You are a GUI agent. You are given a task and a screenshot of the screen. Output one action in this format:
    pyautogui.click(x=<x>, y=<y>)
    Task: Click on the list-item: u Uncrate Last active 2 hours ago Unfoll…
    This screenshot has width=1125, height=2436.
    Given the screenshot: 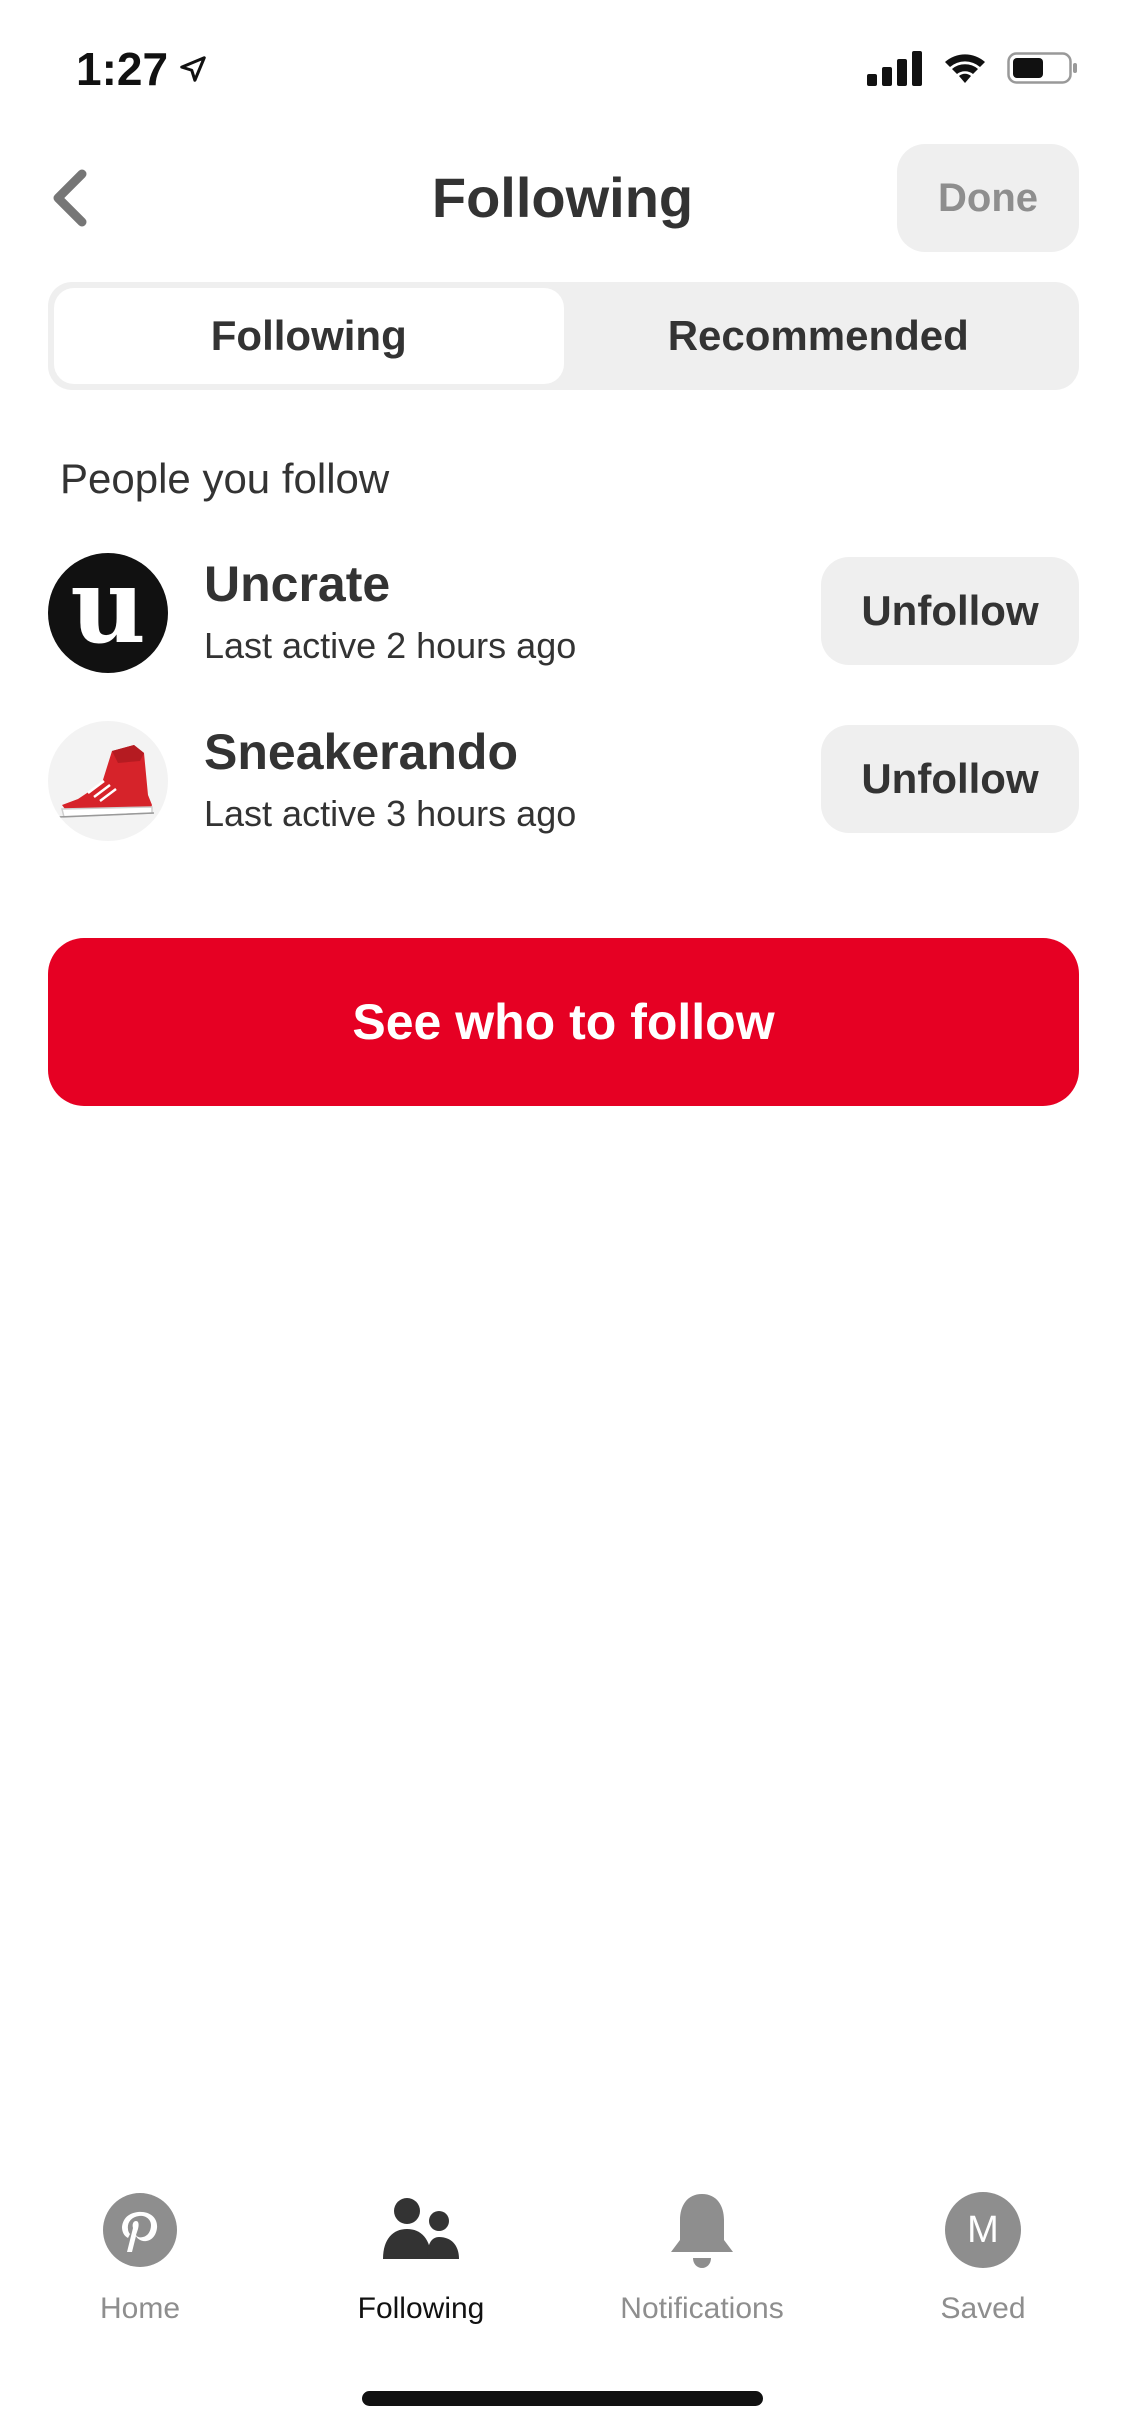 What is the action you would take?
    pyautogui.click(x=563, y=615)
    